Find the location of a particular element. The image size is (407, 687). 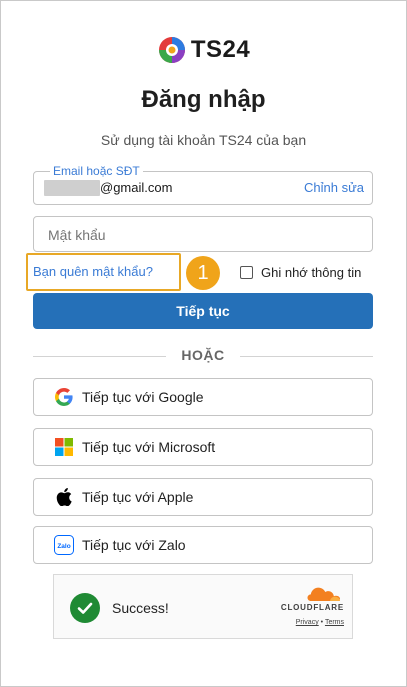

apple-login-label: Tiếp tục với Apple is located at coordinates (138, 497).